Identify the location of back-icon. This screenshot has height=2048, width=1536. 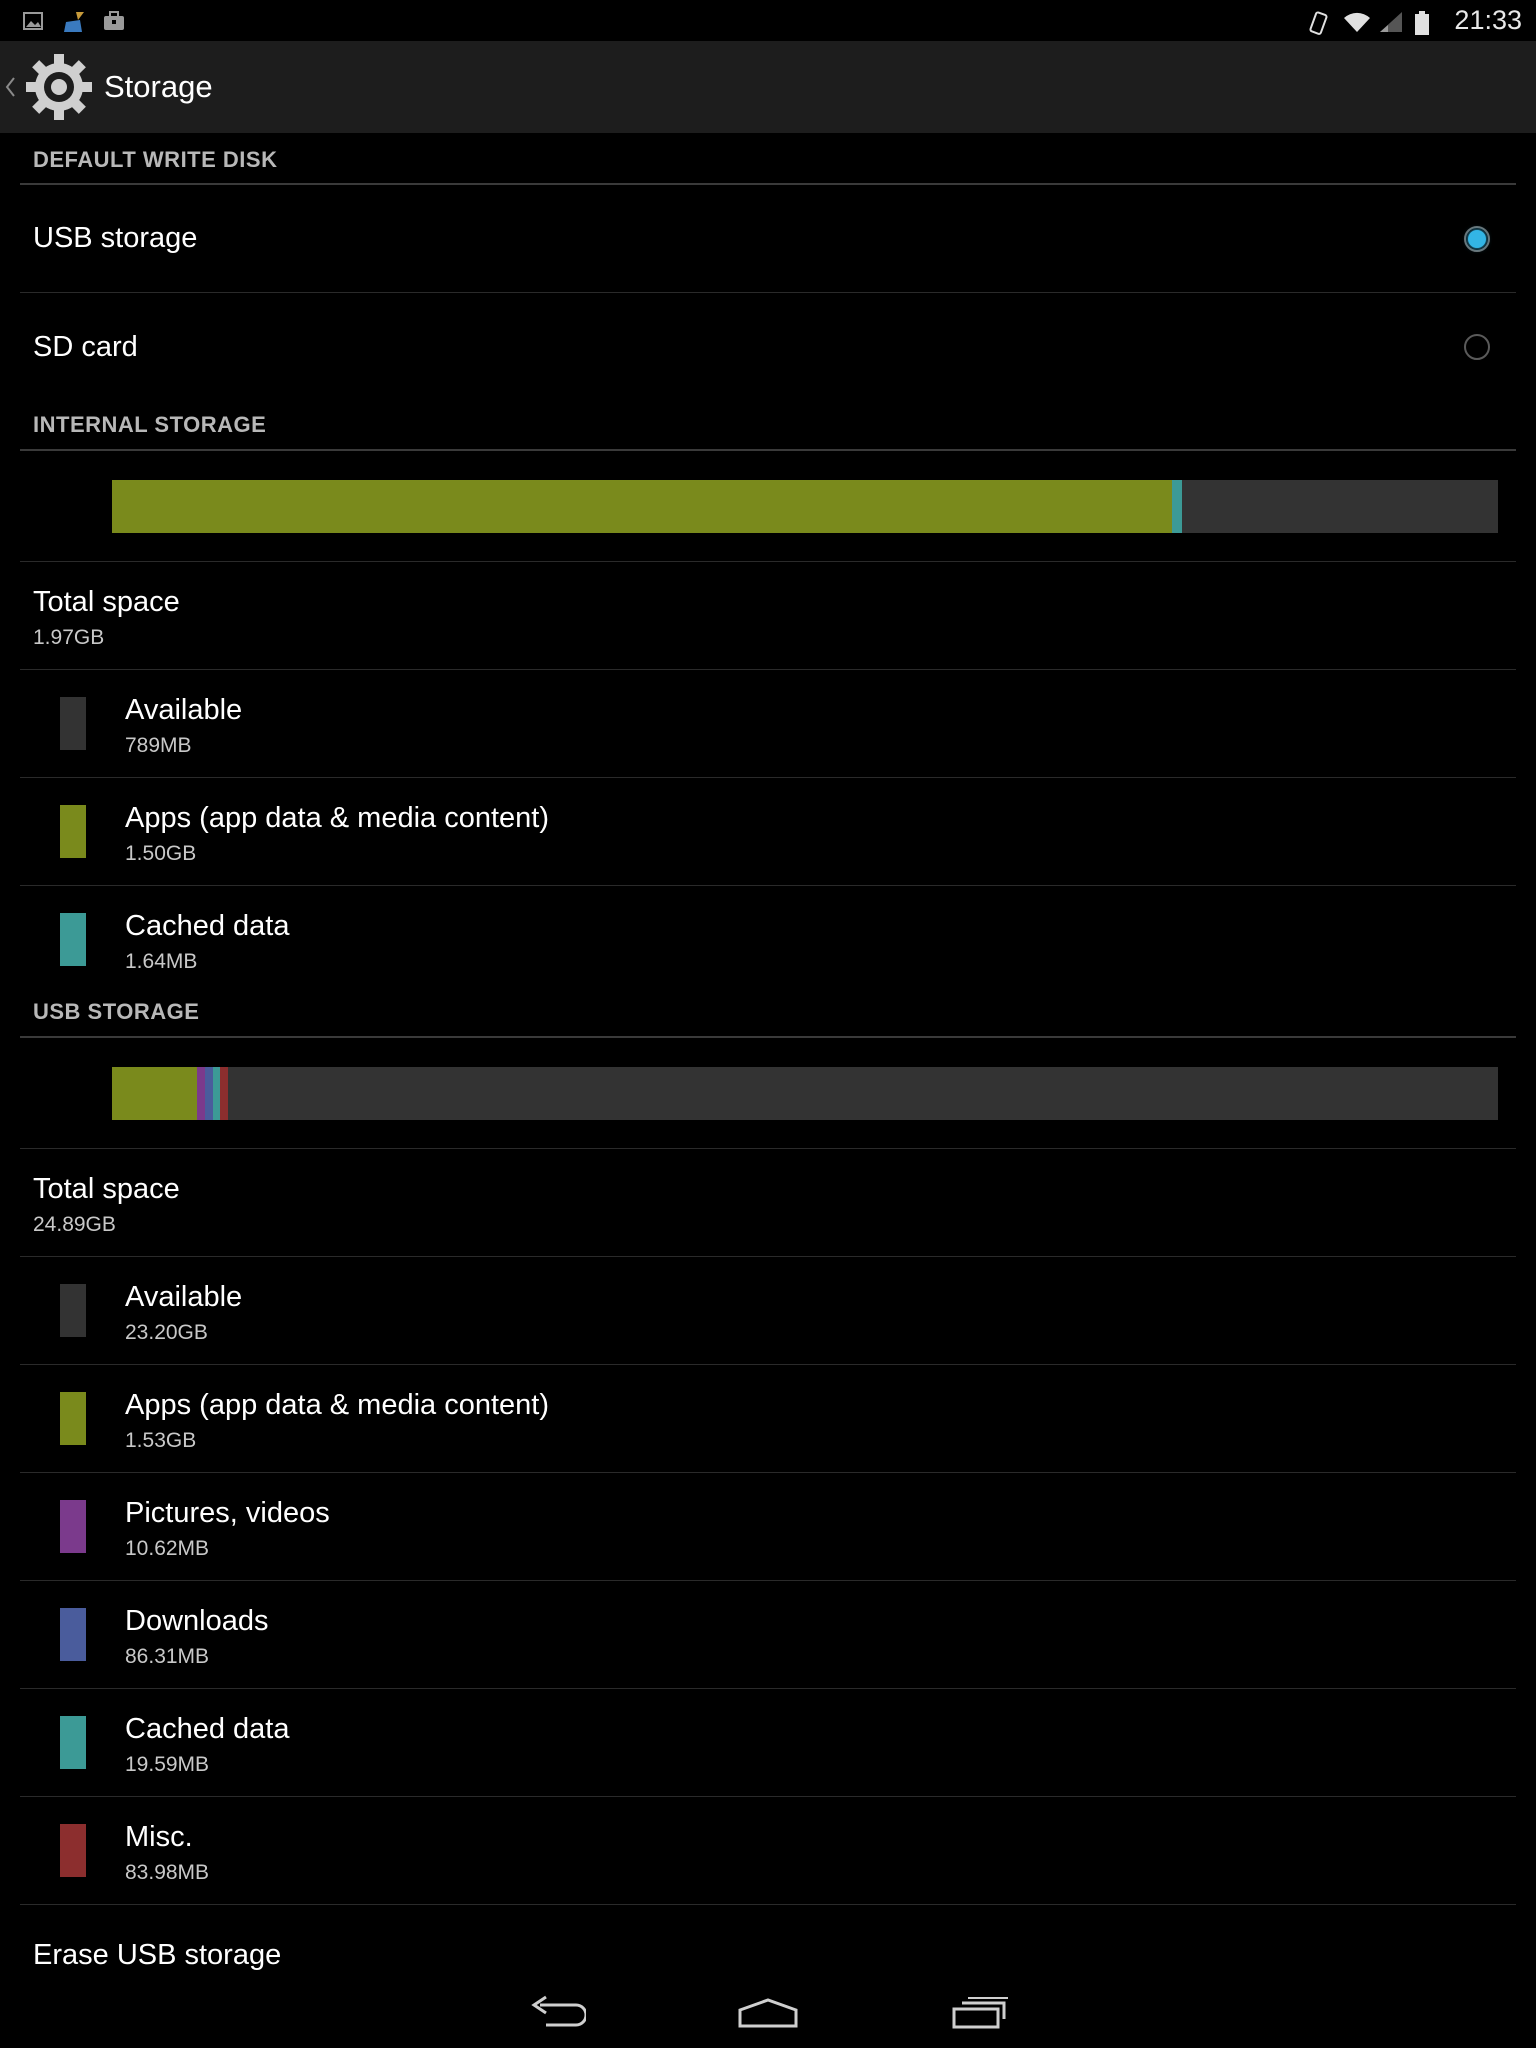
(556, 2013).